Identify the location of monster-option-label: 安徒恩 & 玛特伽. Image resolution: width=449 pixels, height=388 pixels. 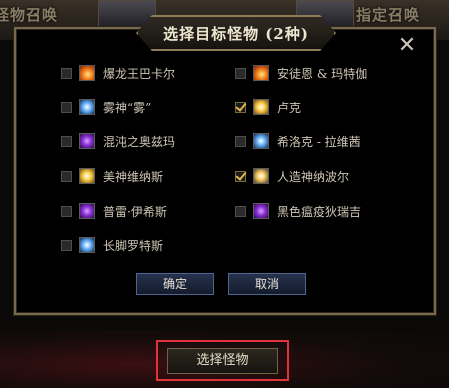
(322, 73).